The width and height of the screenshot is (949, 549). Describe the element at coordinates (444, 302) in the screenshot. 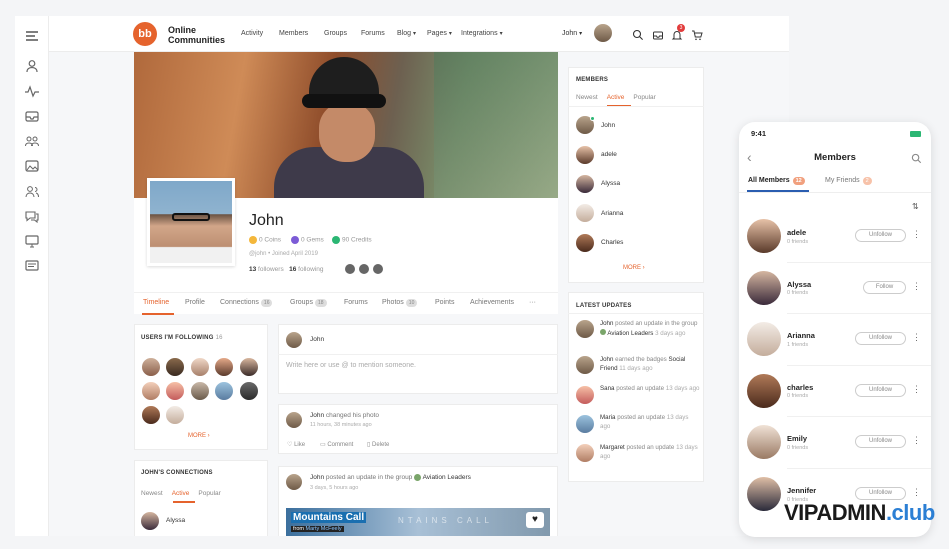

I see `tab-points: Points` at that location.